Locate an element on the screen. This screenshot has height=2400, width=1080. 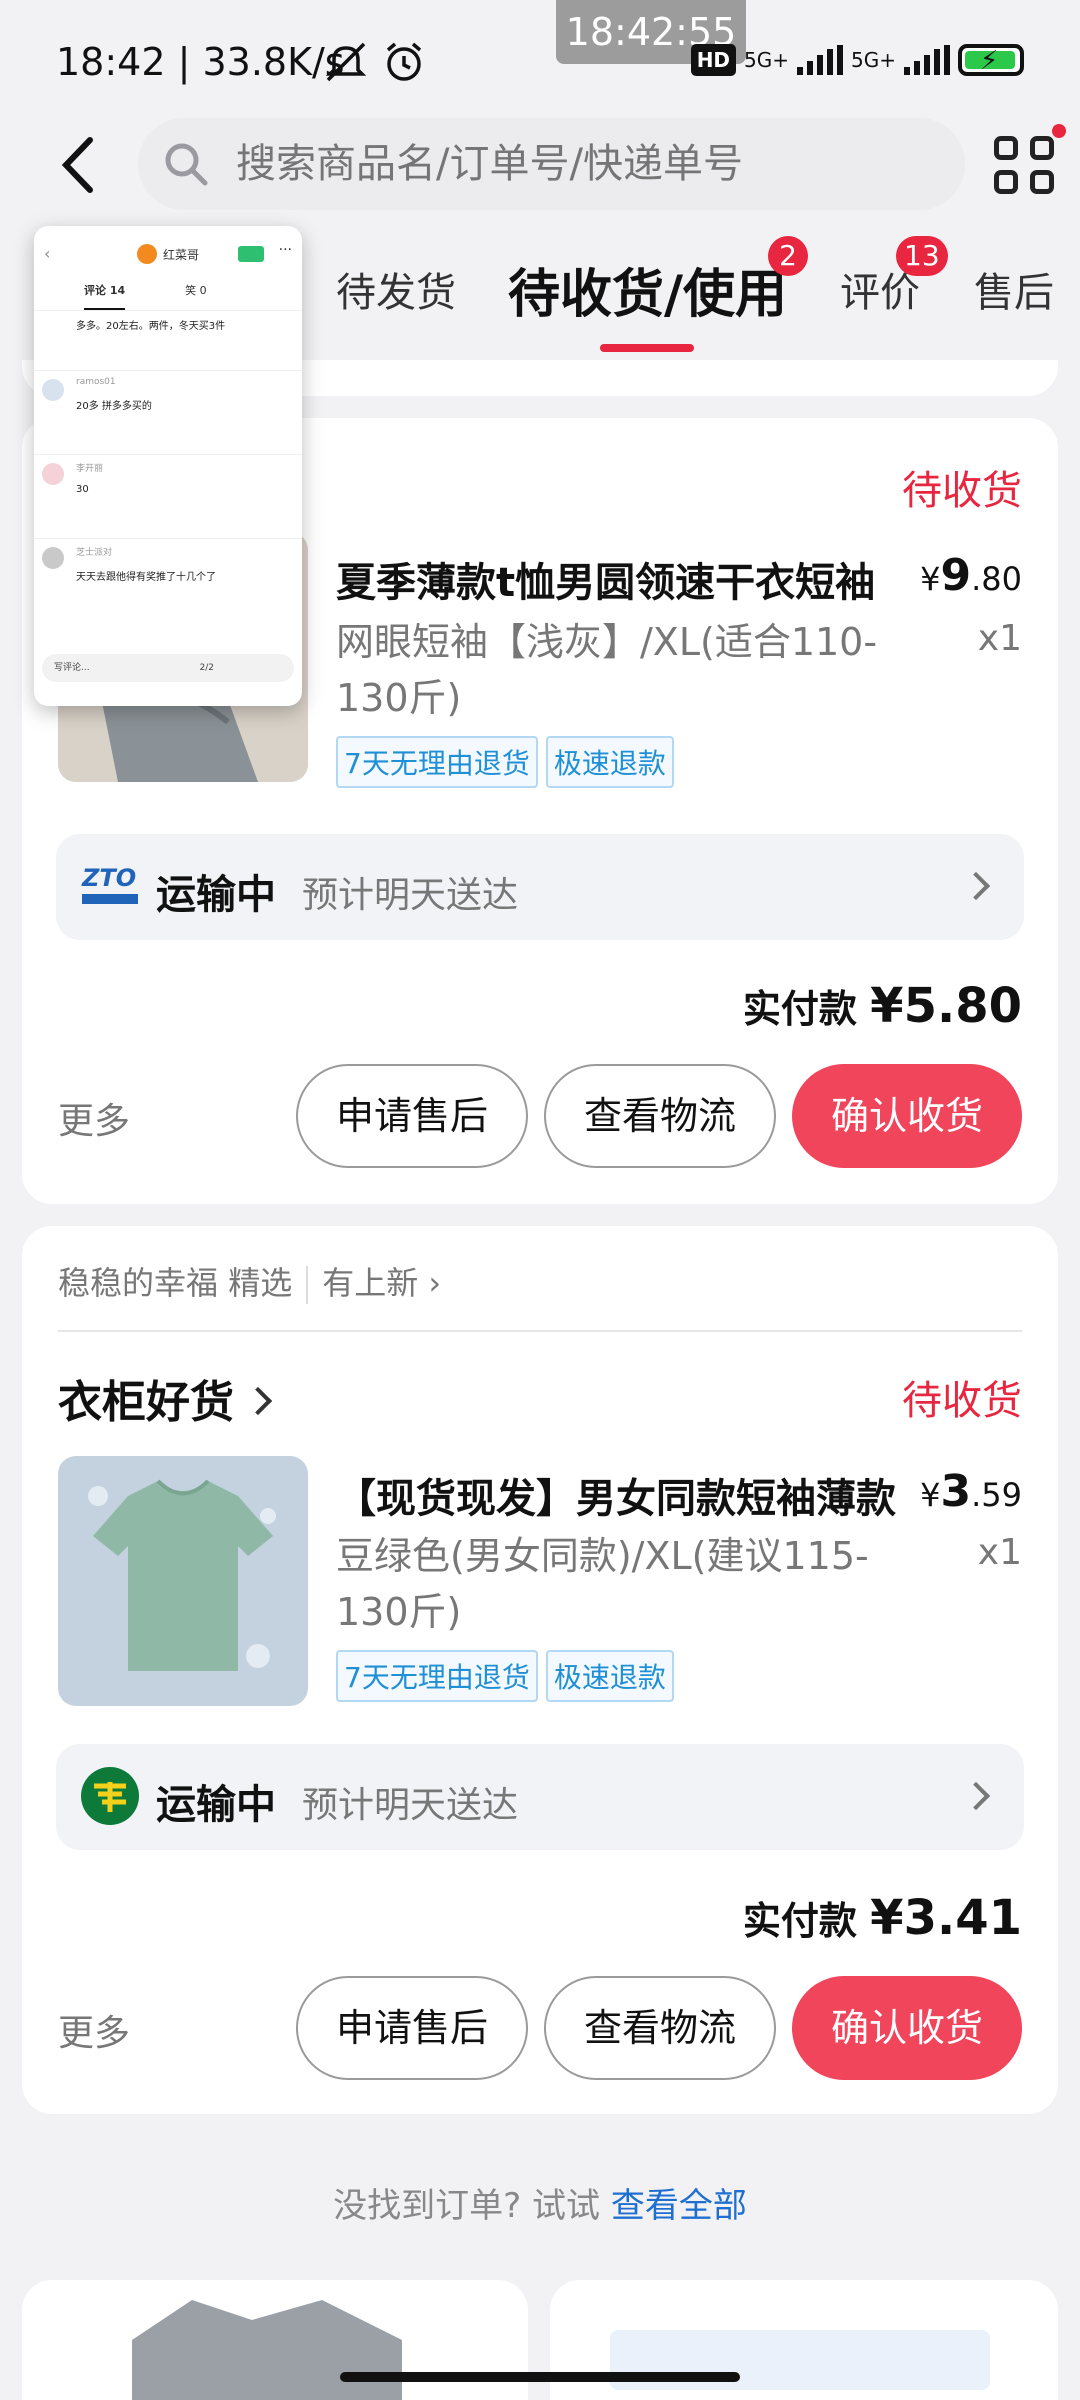
price-decimal: .80 is located at coordinates (996, 579).